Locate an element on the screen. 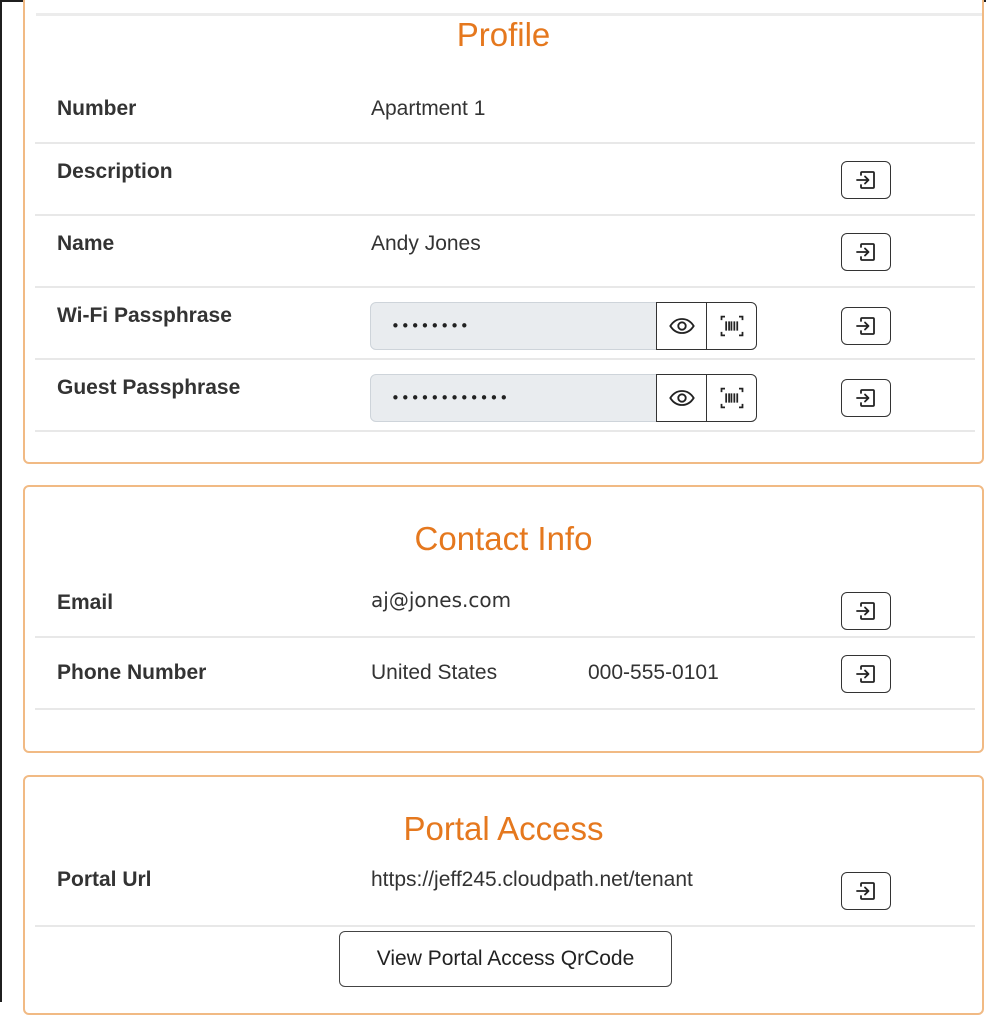 This screenshot has width=986, height=1015. number-row: Number Apartment 1 is located at coordinates (505, 108).